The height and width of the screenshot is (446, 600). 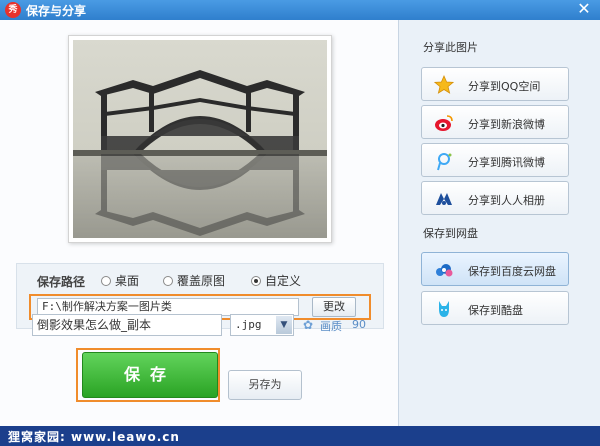 What do you see at coordinates (127, 281) in the screenshot?
I see `radio-label: 桌面` at bounding box center [127, 281].